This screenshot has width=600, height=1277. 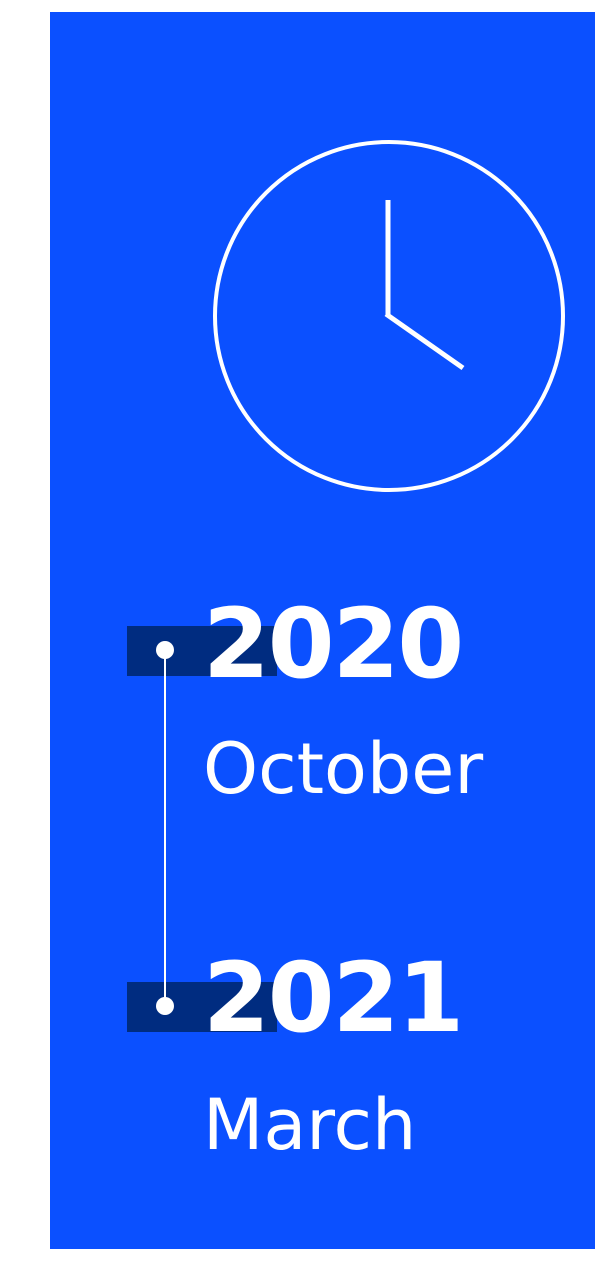 What do you see at coordinates (333, 644) in the screenshot?
I see `timeline-year-2020: 2020` at bounding box center [333, 644].